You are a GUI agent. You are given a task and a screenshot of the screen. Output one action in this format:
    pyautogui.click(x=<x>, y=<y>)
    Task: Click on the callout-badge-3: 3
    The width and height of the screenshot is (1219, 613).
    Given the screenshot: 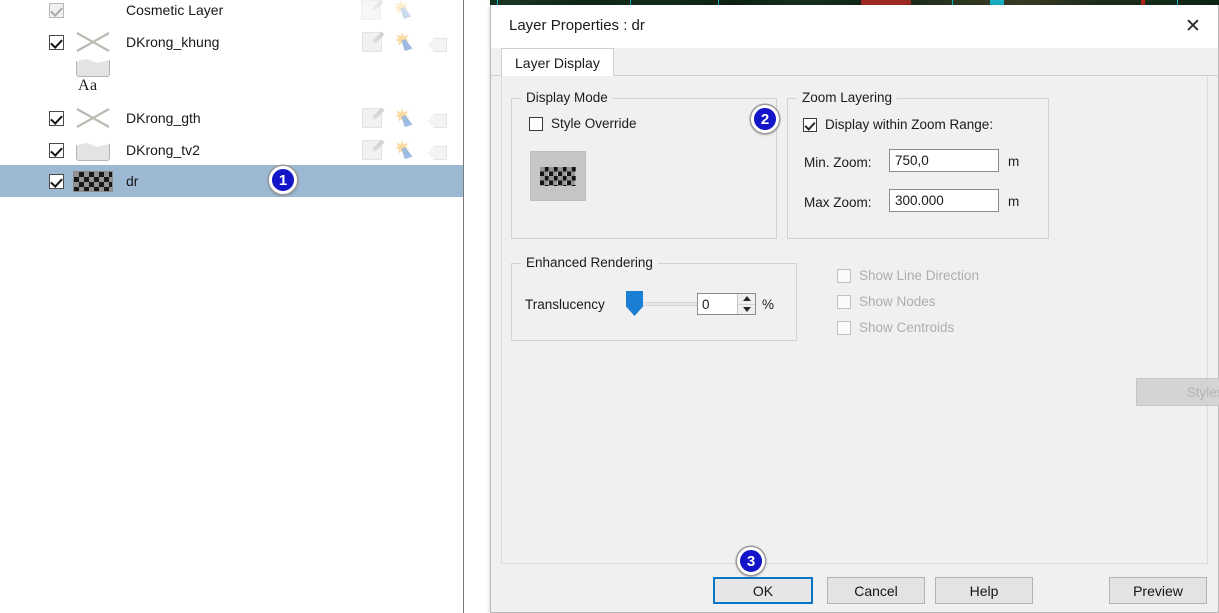 What is the action you would take?
    pyautogui.click(x=751, y=561)
    